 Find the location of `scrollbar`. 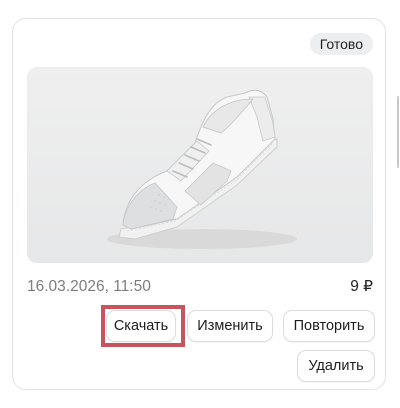

scrollbar is located at coordinates (398, 132).